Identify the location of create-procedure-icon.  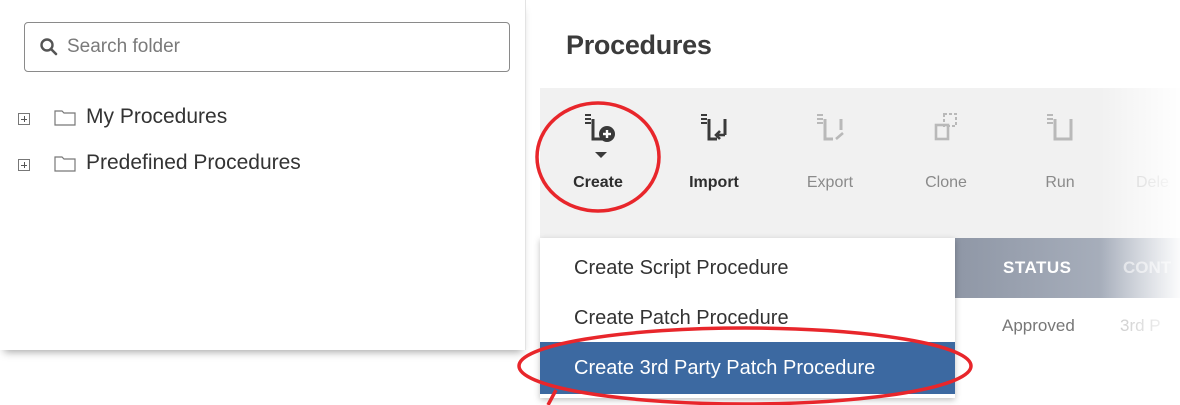
(600, 128).